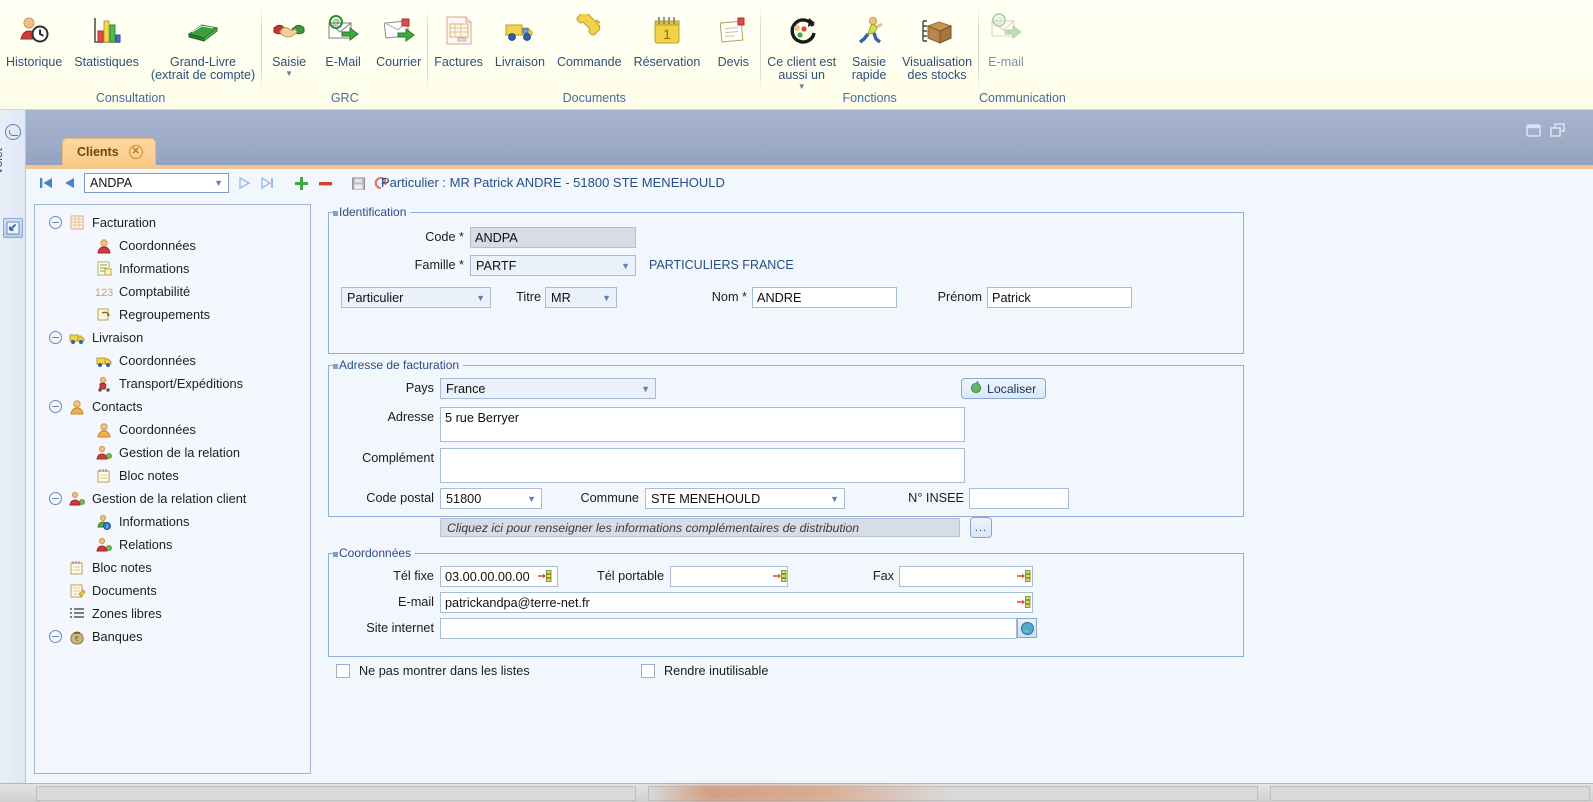 This screenshot has width=1593, height=802. What do you see at coordinates (966, 576) in the screenshot?
I see `fax-field` at bounding box center [966, 576].